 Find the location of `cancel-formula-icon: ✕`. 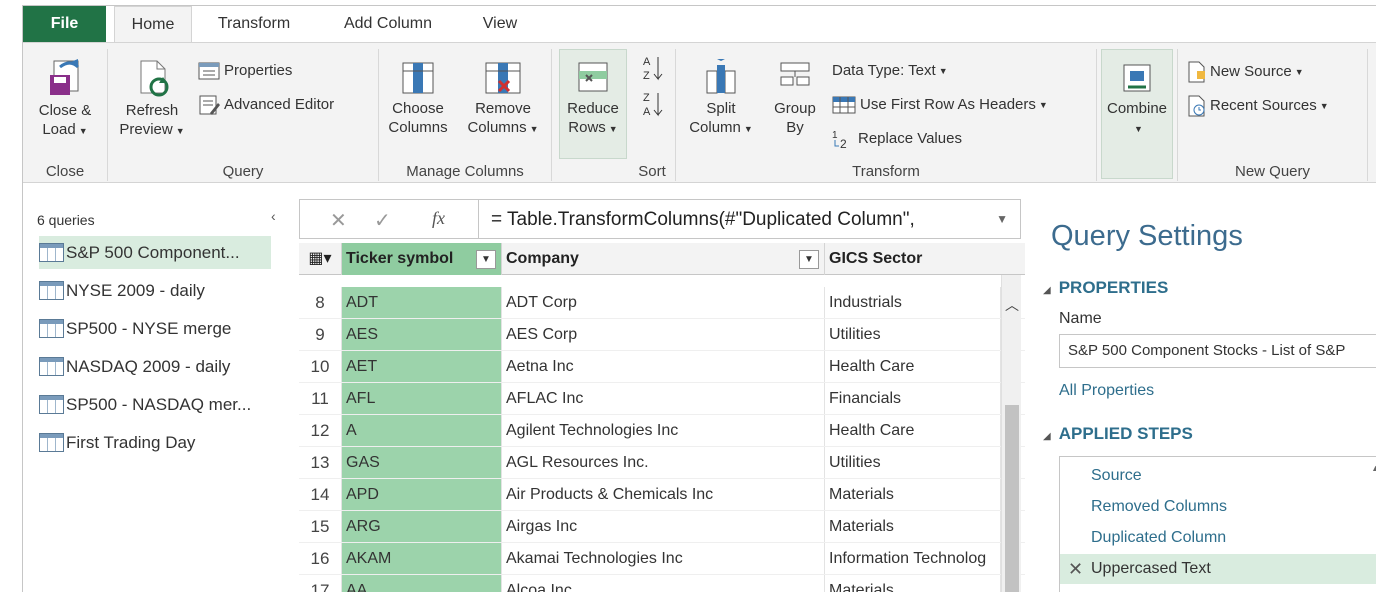

cancel-formula-icon: ✕ is located at coordinates (338, 220).